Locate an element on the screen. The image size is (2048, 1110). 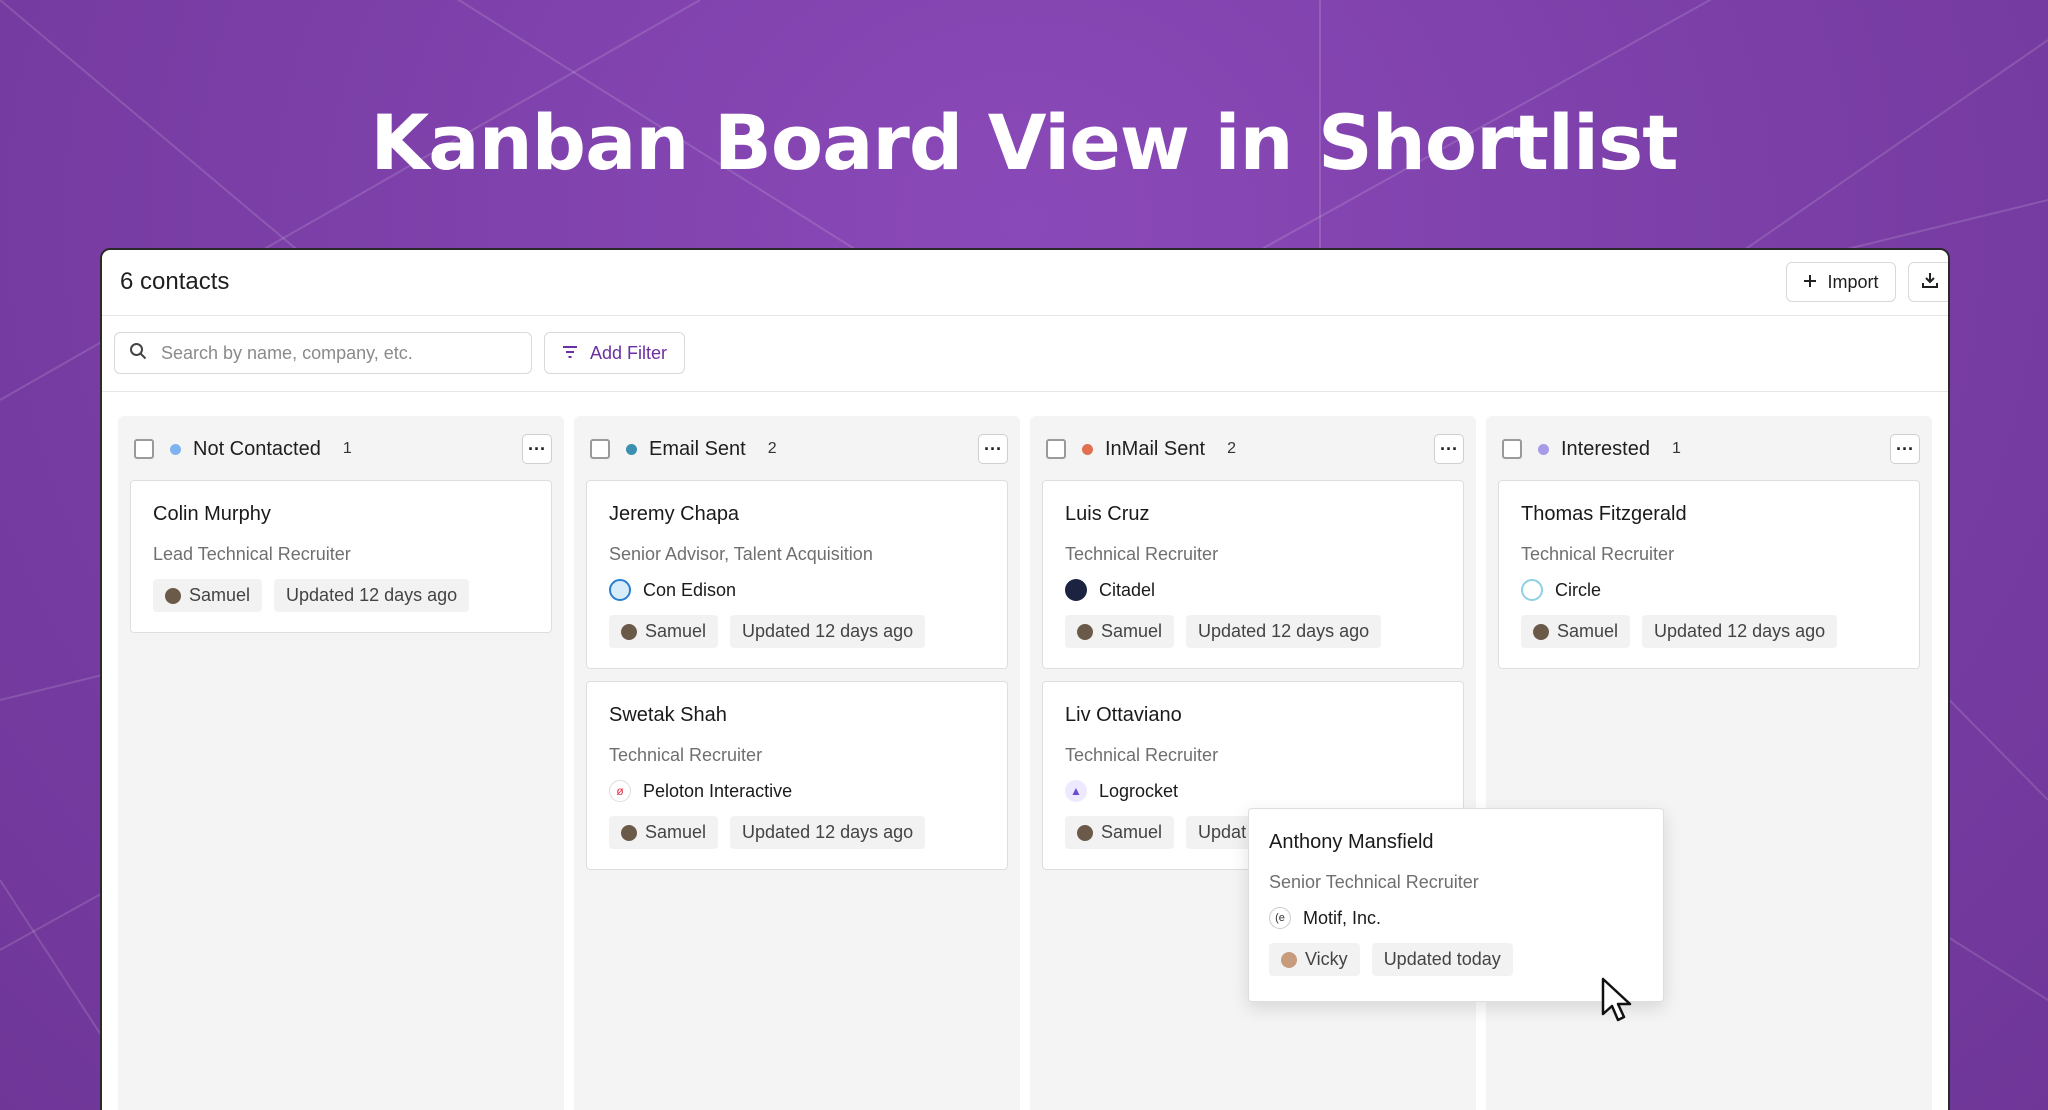
contact-name: Anthony Mansfield is located at coordinates (1351, 842).